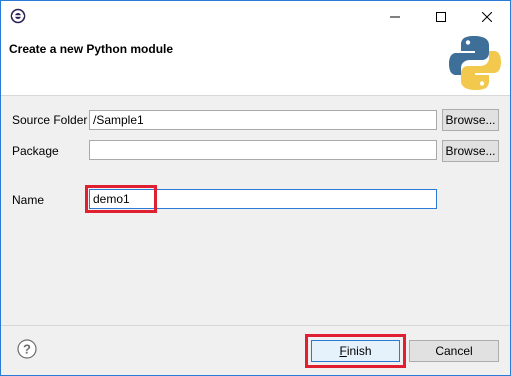 The image size is (511, 376). Describe the element at coordinates (18, 16) in the screenshot. I see `eclipse-app-icon` at that location.